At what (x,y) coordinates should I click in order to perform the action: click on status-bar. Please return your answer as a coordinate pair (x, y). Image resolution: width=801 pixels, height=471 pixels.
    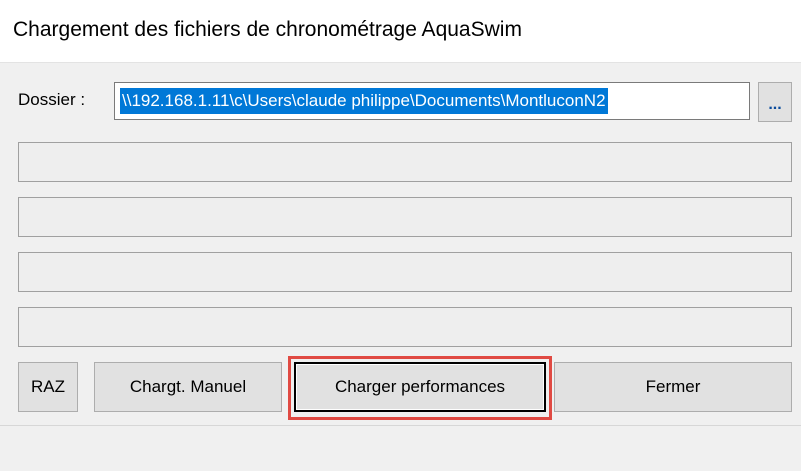
    Looking at the image, I should click on (400, 448).